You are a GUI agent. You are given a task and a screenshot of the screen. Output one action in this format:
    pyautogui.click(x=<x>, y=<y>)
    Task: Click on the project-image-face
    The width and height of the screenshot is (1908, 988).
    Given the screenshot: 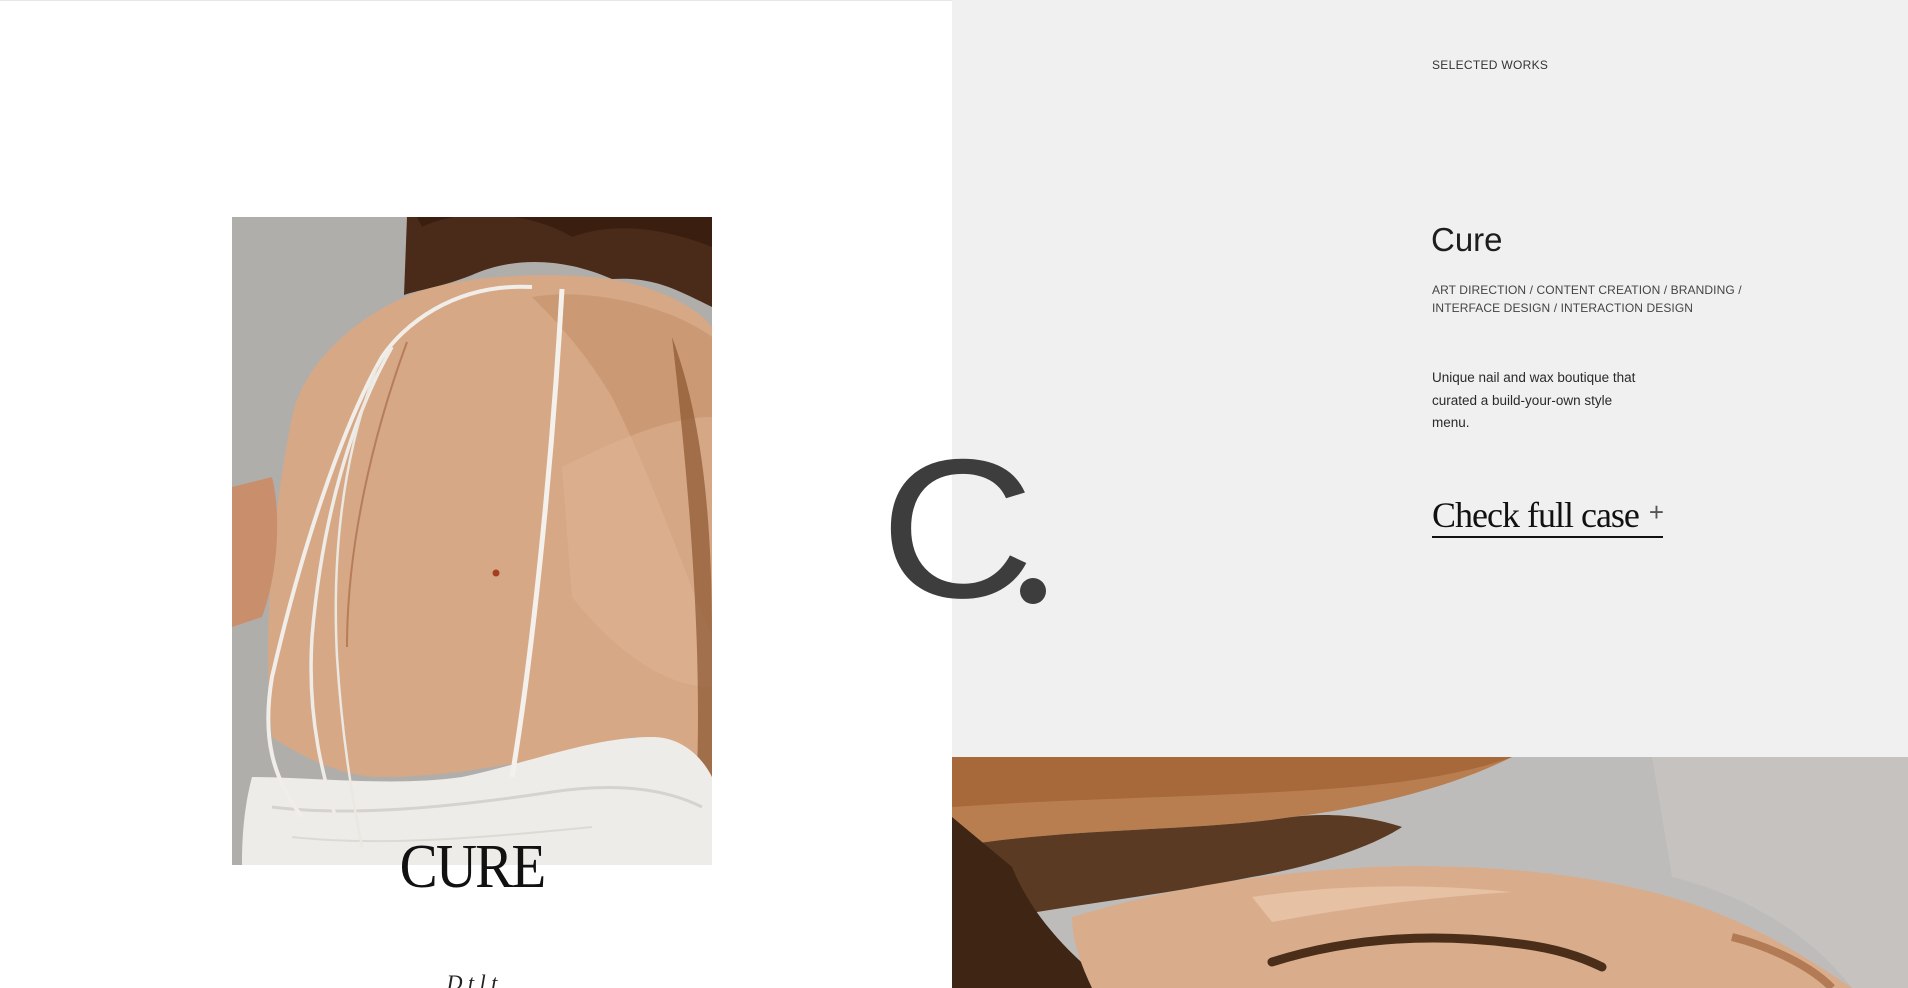 What is the action you would take?
    pyautogui.click(x=1430, y=872)
    